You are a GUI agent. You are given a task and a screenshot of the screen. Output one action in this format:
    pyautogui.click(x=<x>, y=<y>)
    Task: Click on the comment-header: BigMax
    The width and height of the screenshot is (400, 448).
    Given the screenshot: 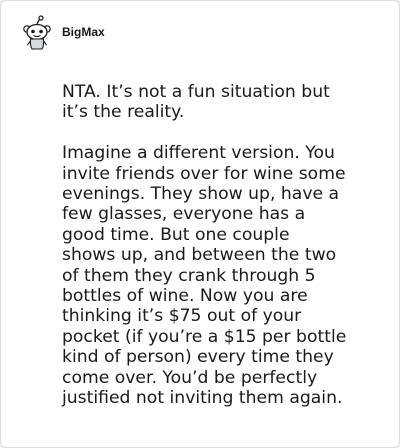 What is the action you would take?
    pyautogui.click(x=63, y=33)
    